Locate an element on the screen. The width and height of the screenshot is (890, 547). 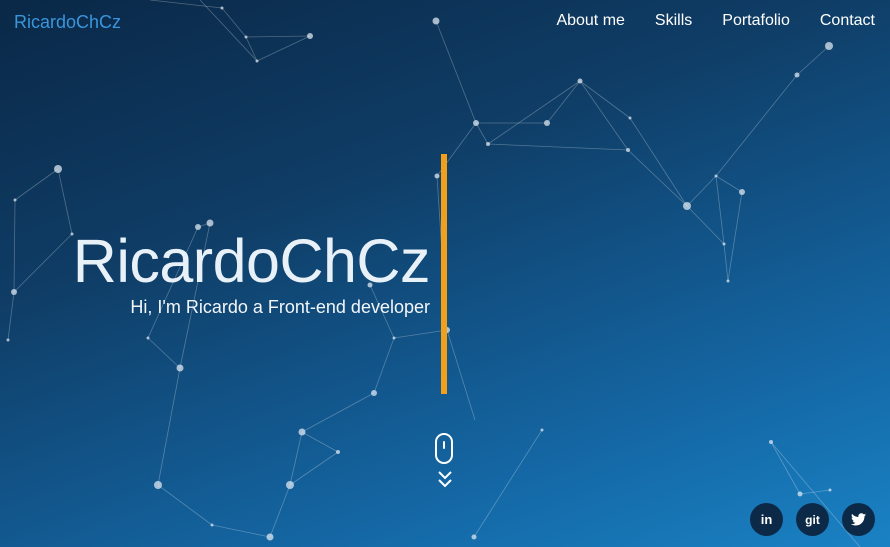
main-nav: About me Skills Portafolio Contact is located at coordinates (715, 21).